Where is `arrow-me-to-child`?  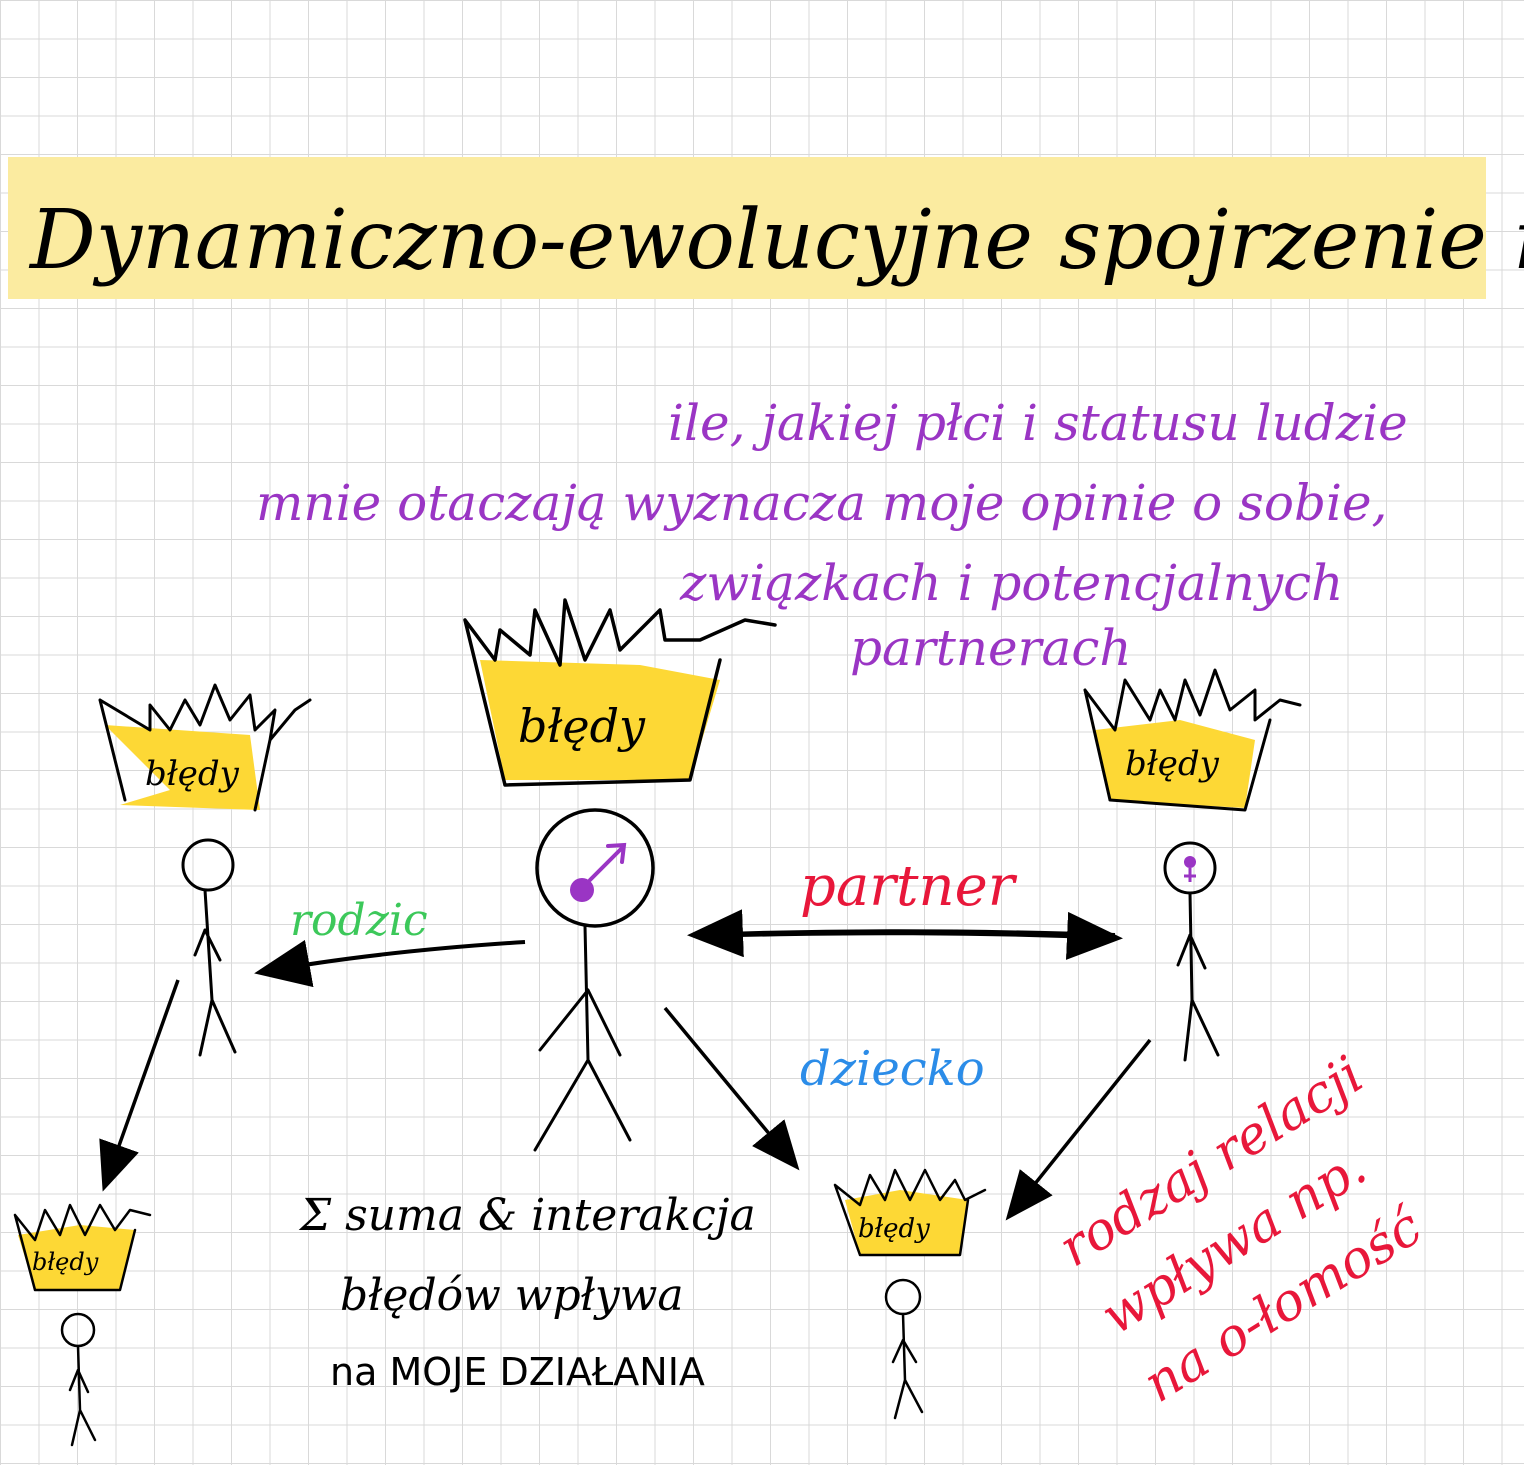 arrow-me-to-child is located at coordinates (731, 1088).